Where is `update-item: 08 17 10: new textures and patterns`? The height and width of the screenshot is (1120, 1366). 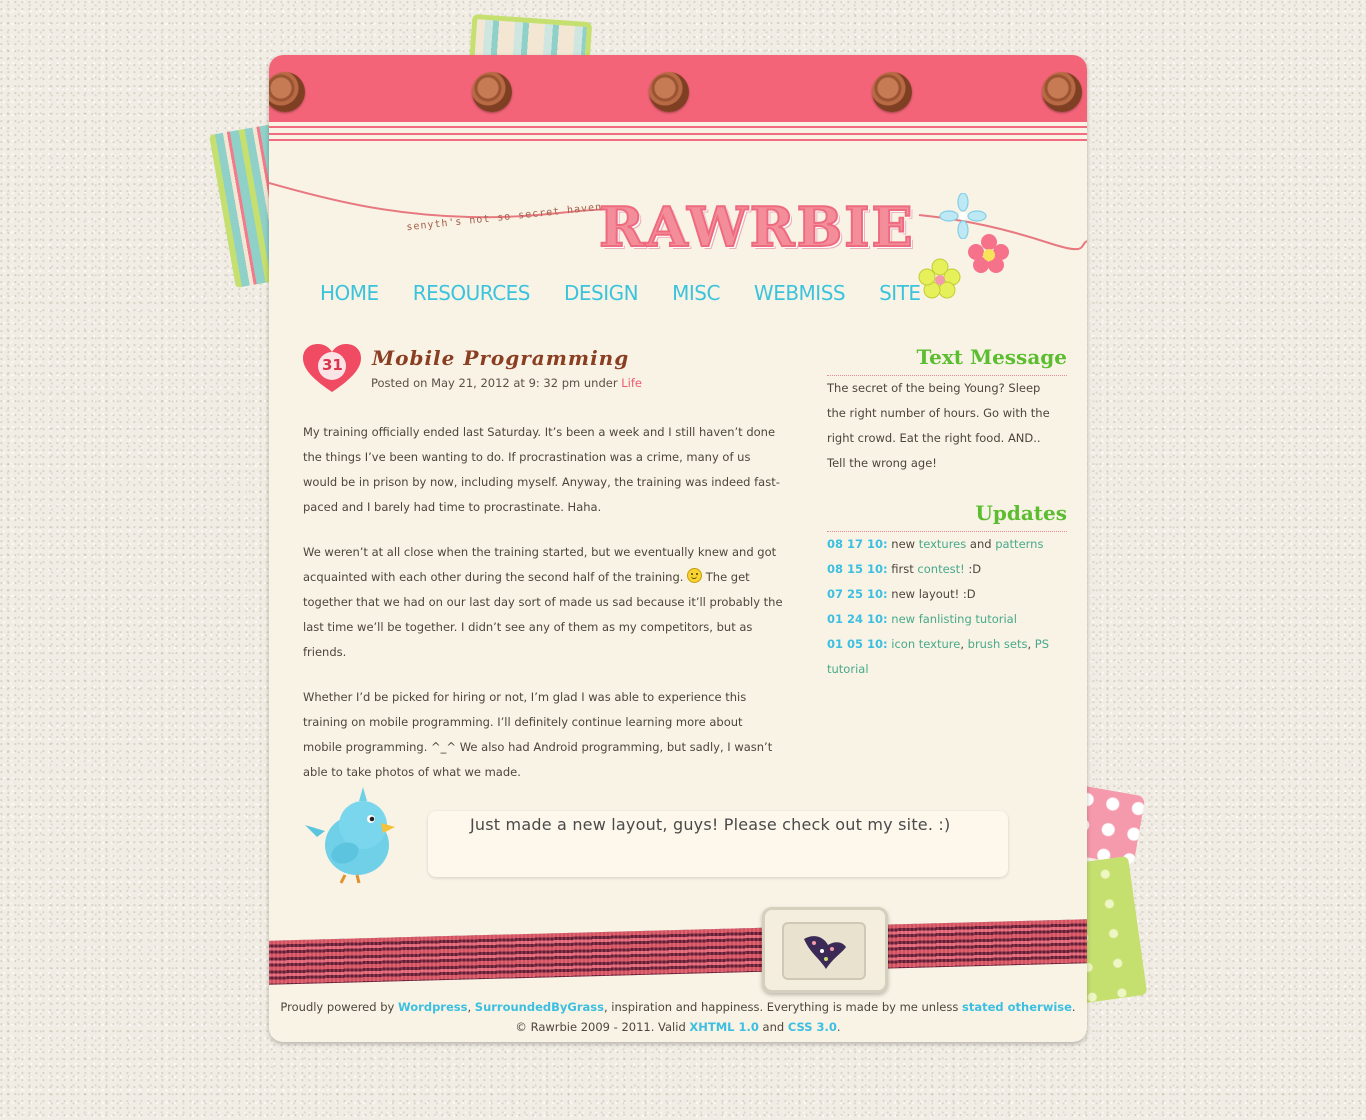
update-item: 08 17 10: new textures and patterns is located at coordinates (942, 544).